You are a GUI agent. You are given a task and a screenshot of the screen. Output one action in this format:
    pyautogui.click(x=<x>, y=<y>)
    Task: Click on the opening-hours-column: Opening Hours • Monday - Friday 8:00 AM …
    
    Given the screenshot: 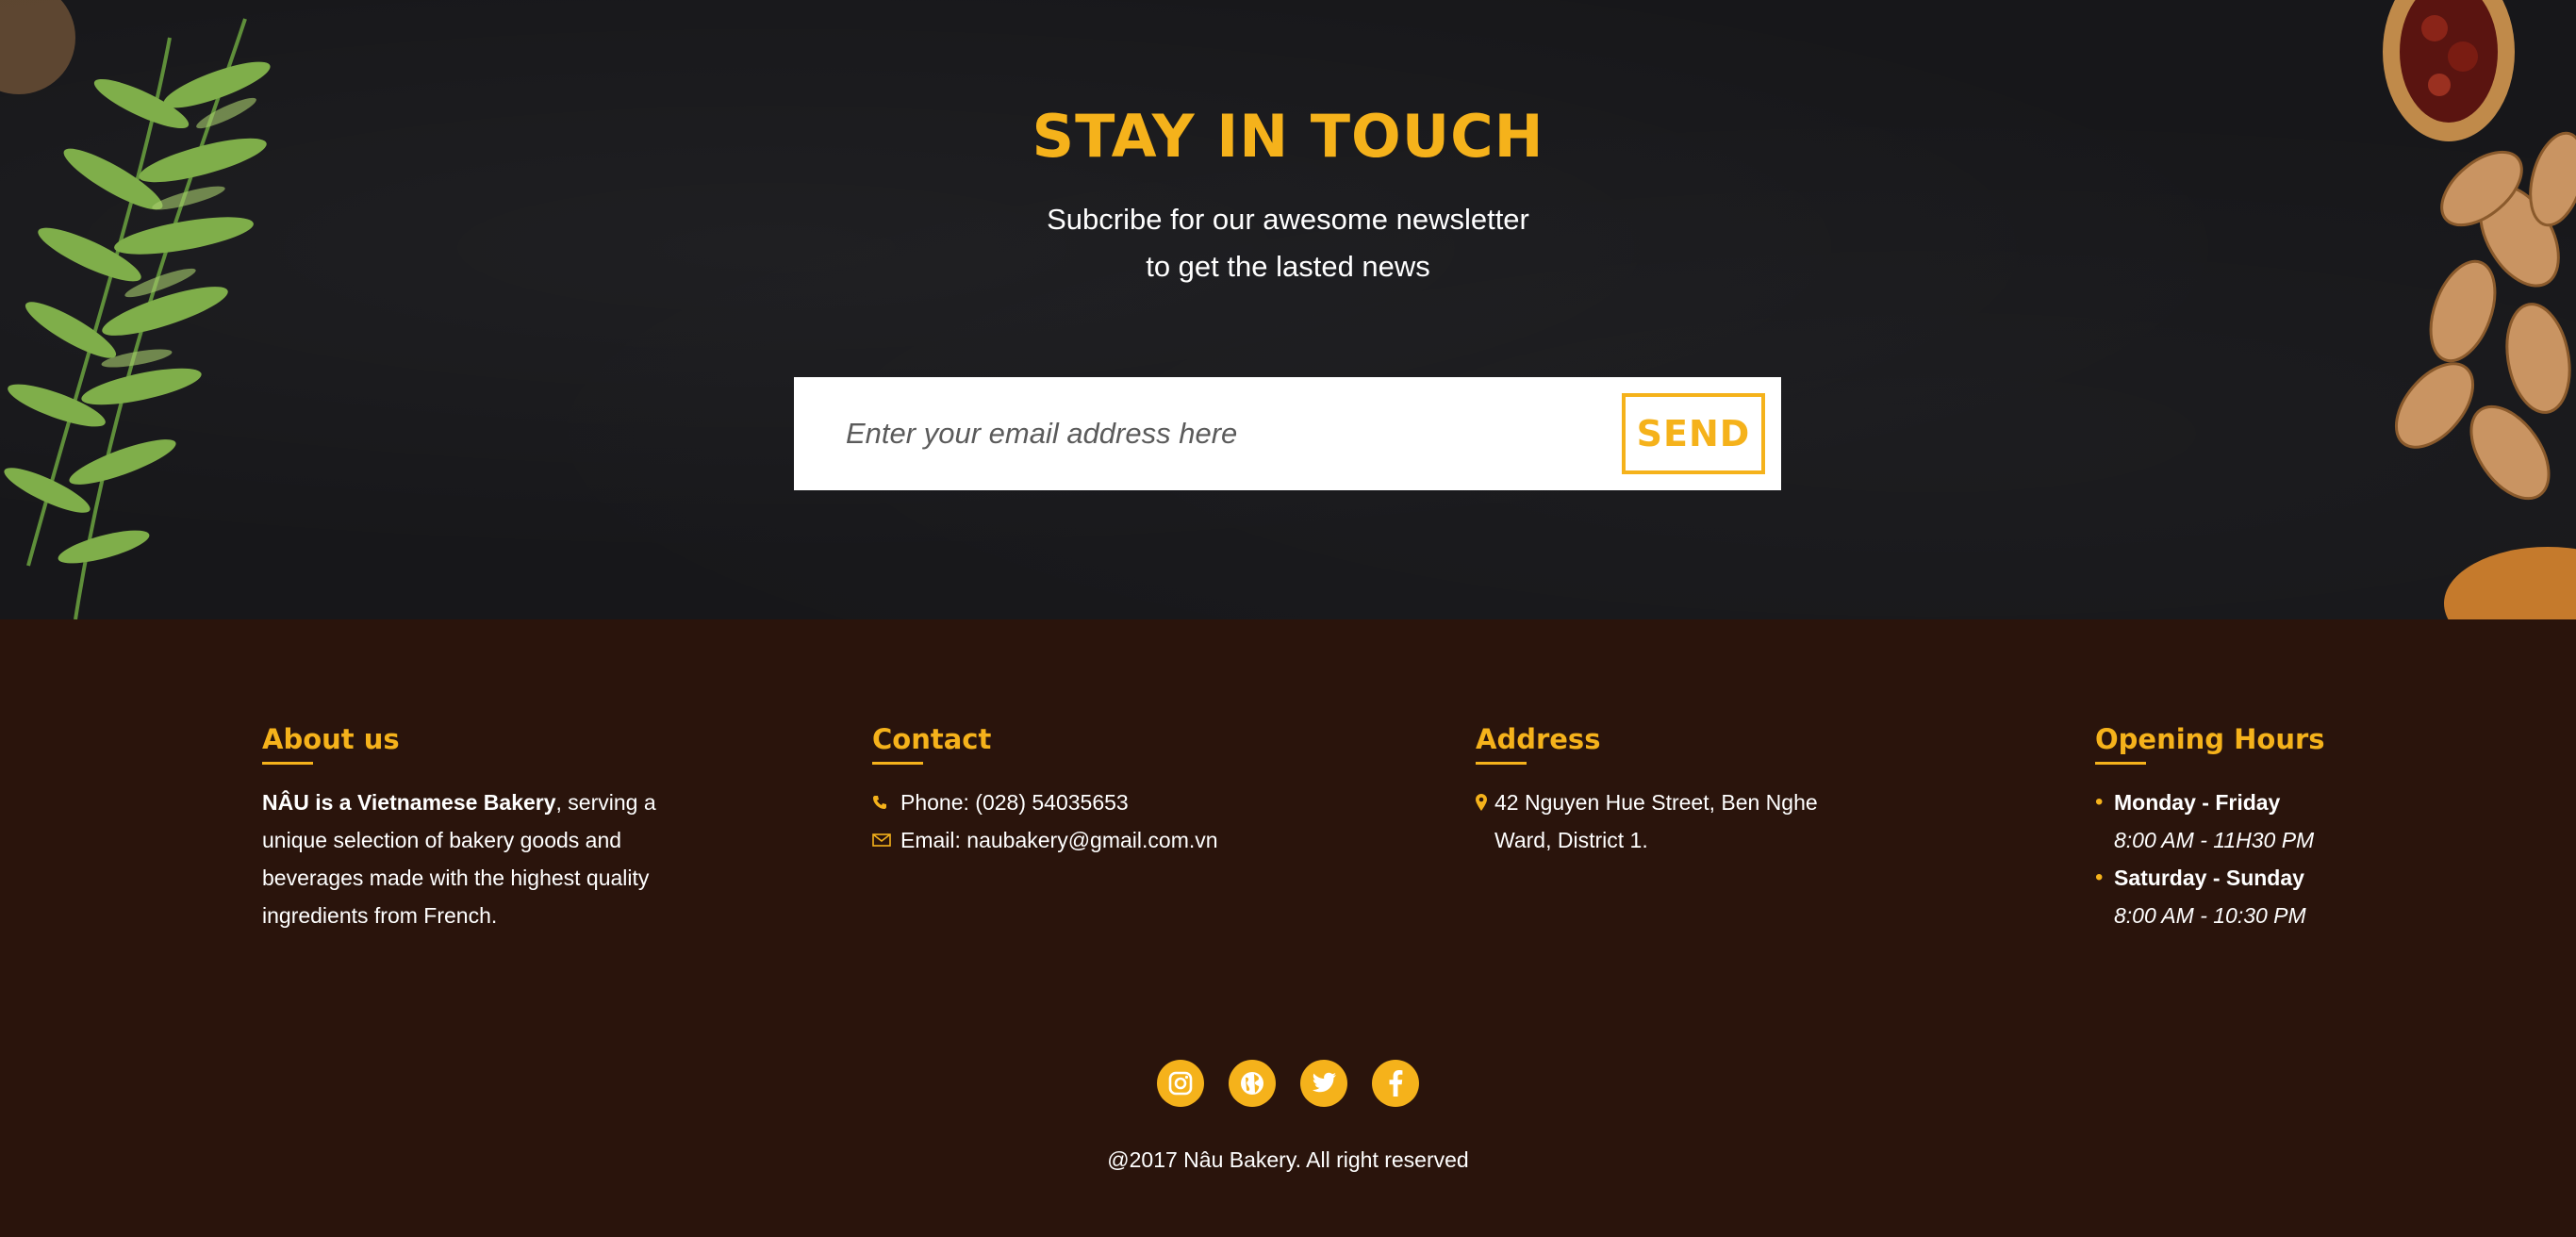 What is the action you would take?
    pyautogui.click(x=2246, y=828)
    